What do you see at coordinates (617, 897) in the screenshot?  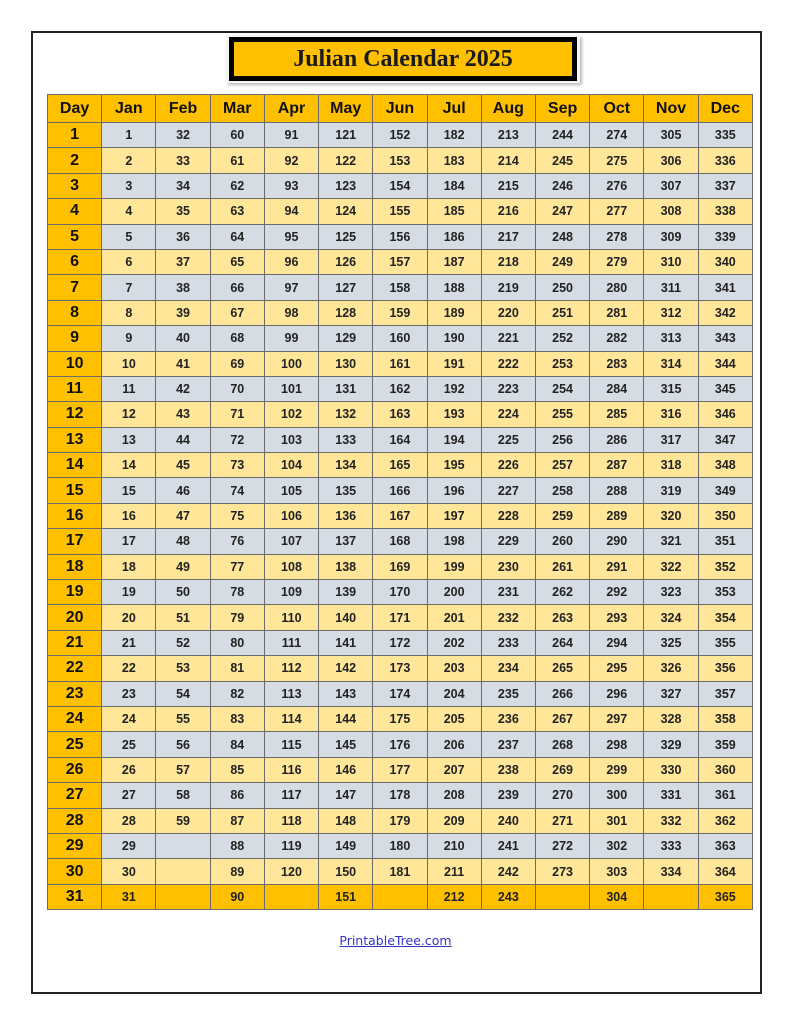 I see `julian-day-cell: 304` at bounding box center [617, 897].